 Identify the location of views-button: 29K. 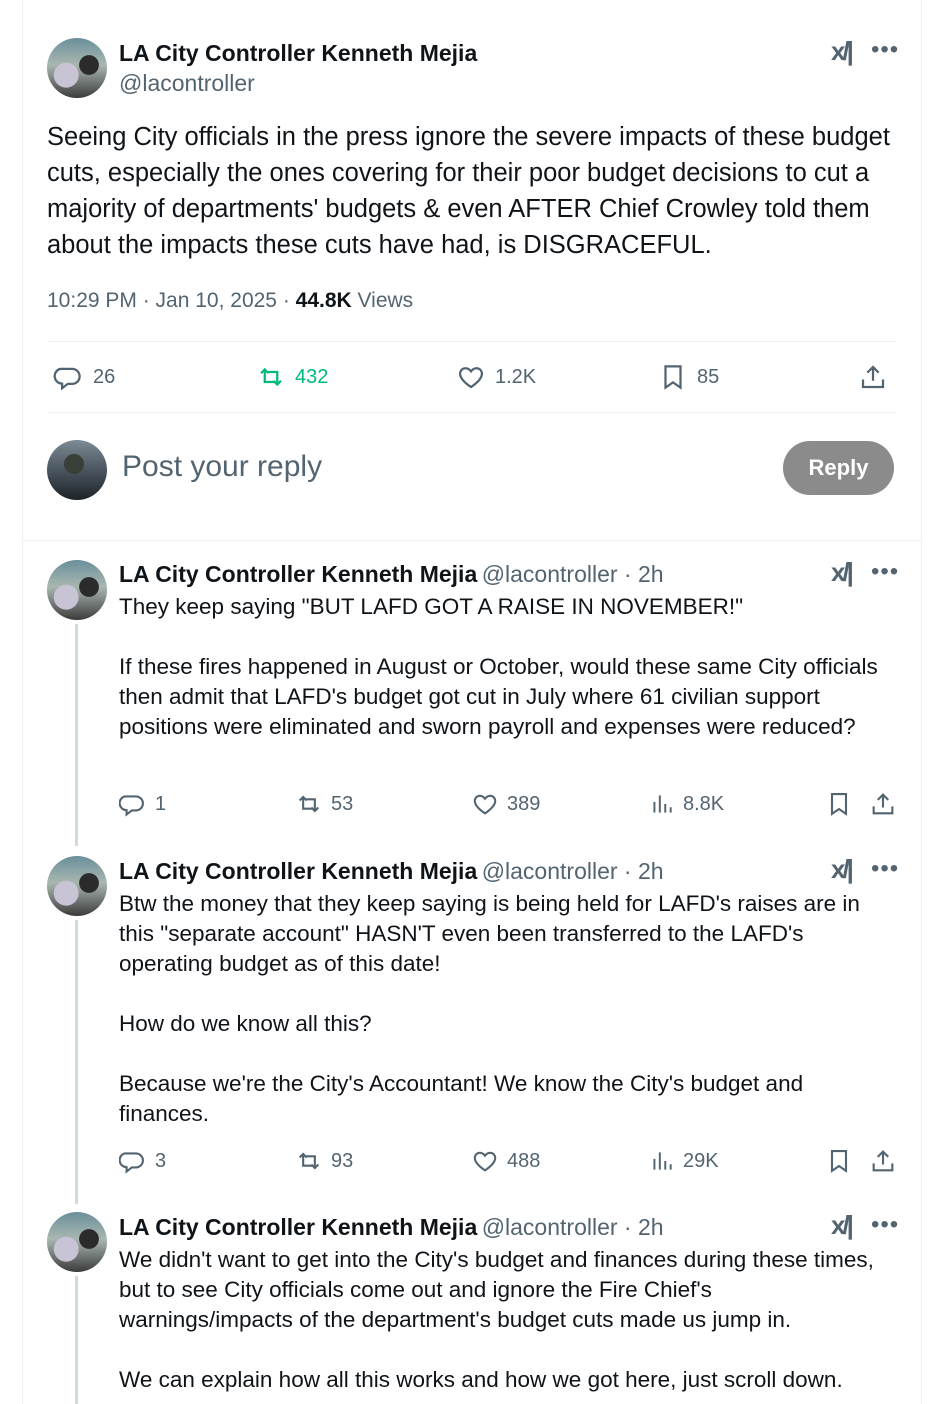
(684, 1161).